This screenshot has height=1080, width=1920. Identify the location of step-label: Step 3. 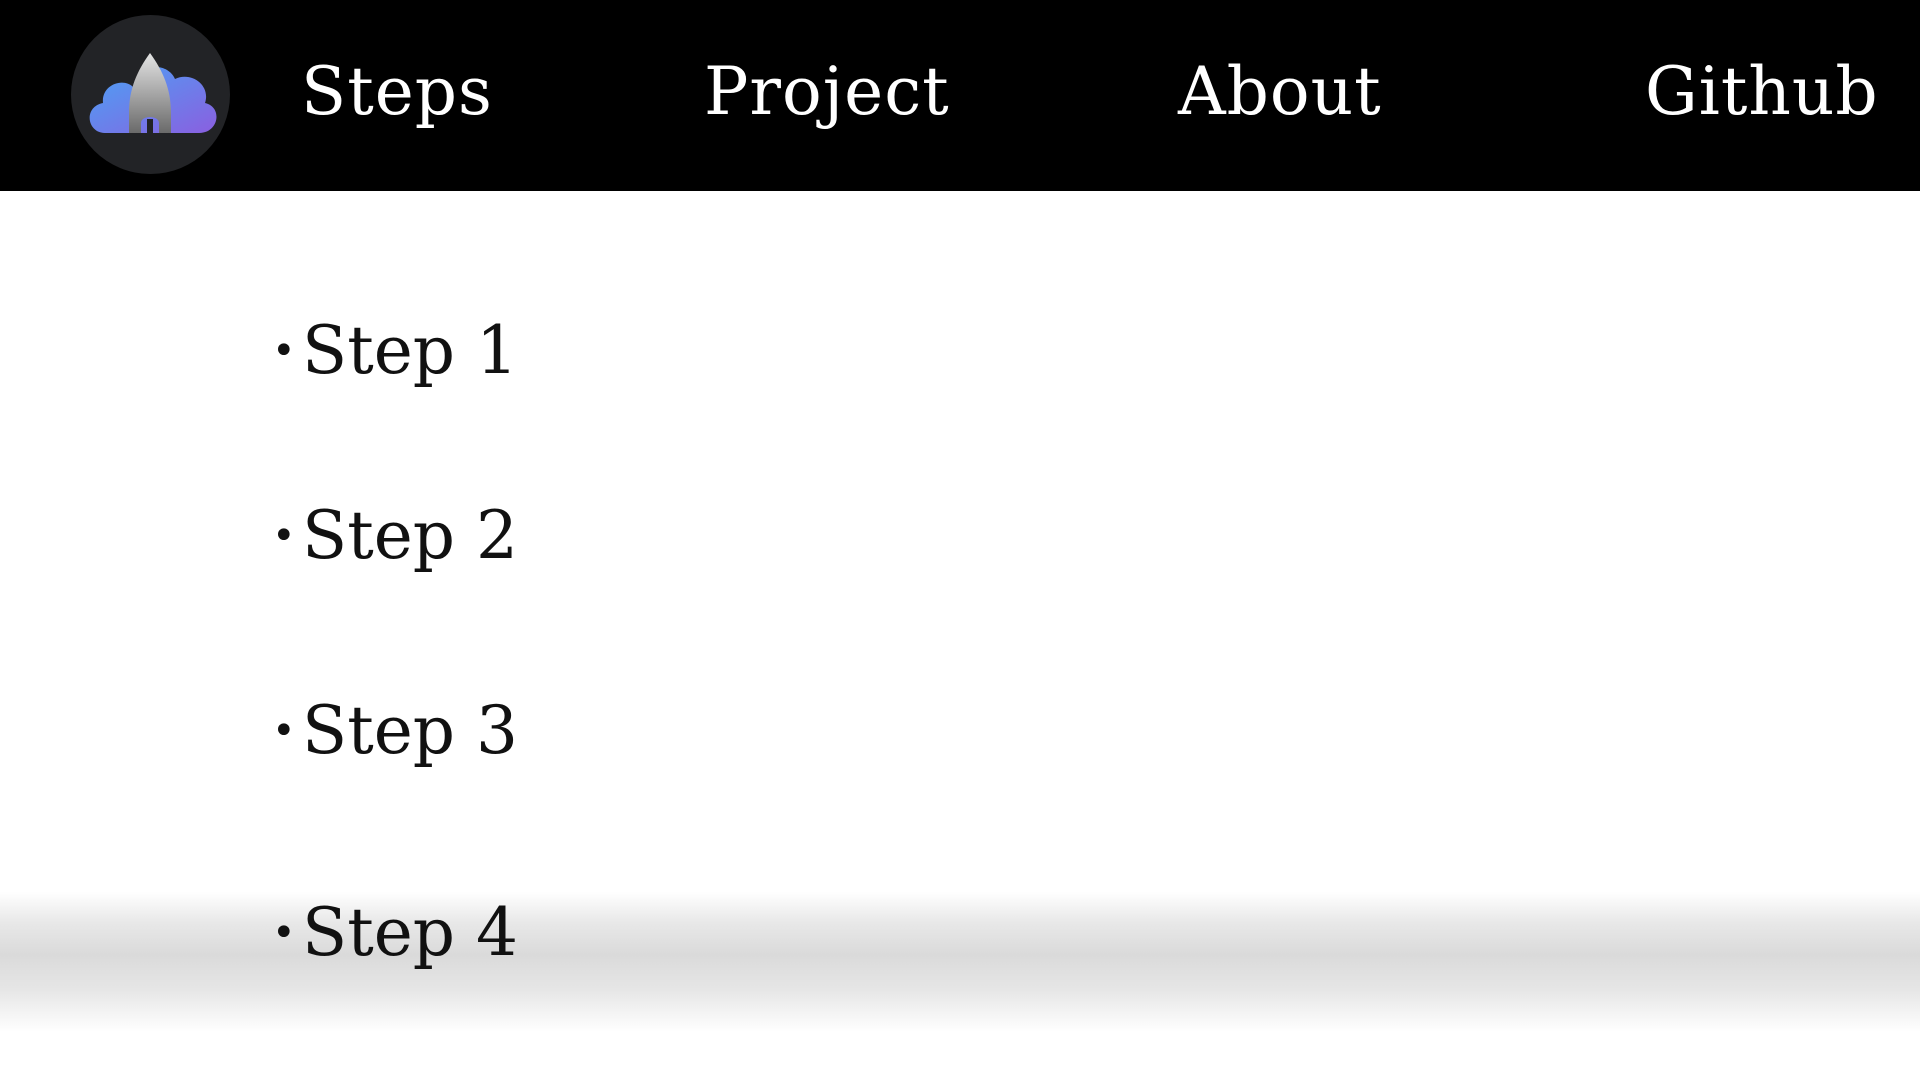
(410, 730).